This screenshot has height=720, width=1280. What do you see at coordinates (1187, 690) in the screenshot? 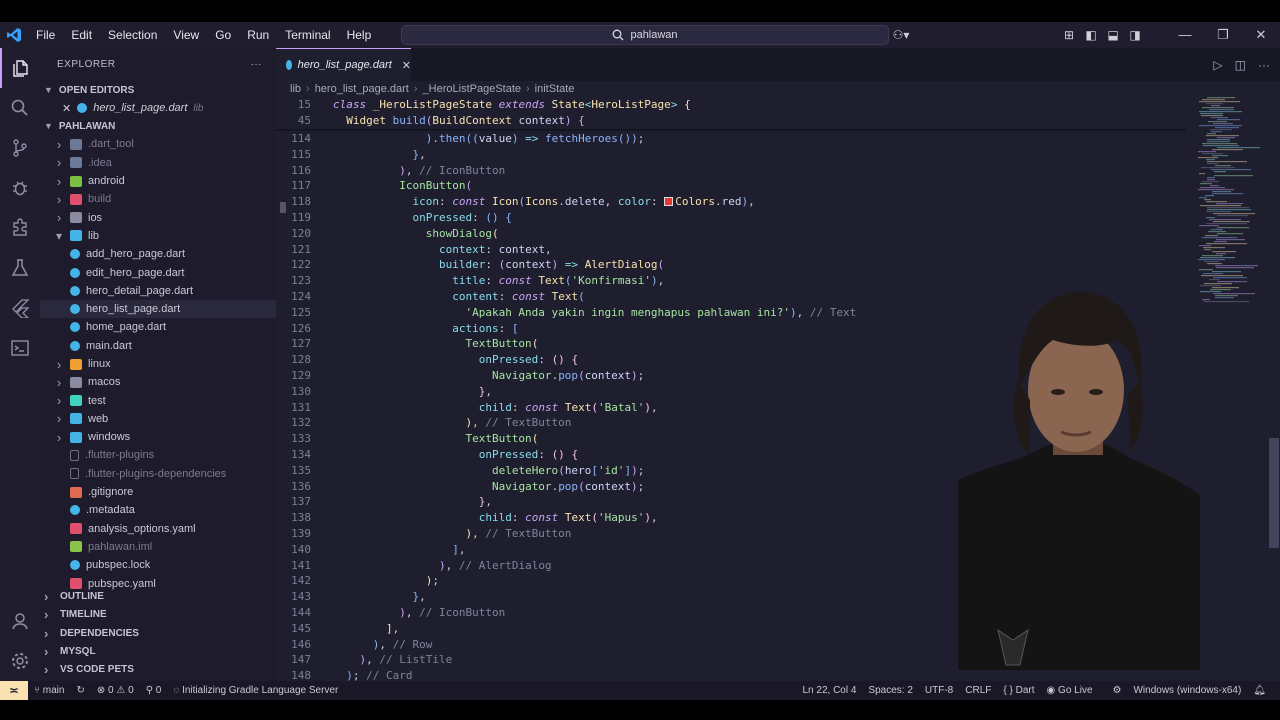
I see `flutter-device: Windows (windows-x64)` at bounding box center [1187, 690].